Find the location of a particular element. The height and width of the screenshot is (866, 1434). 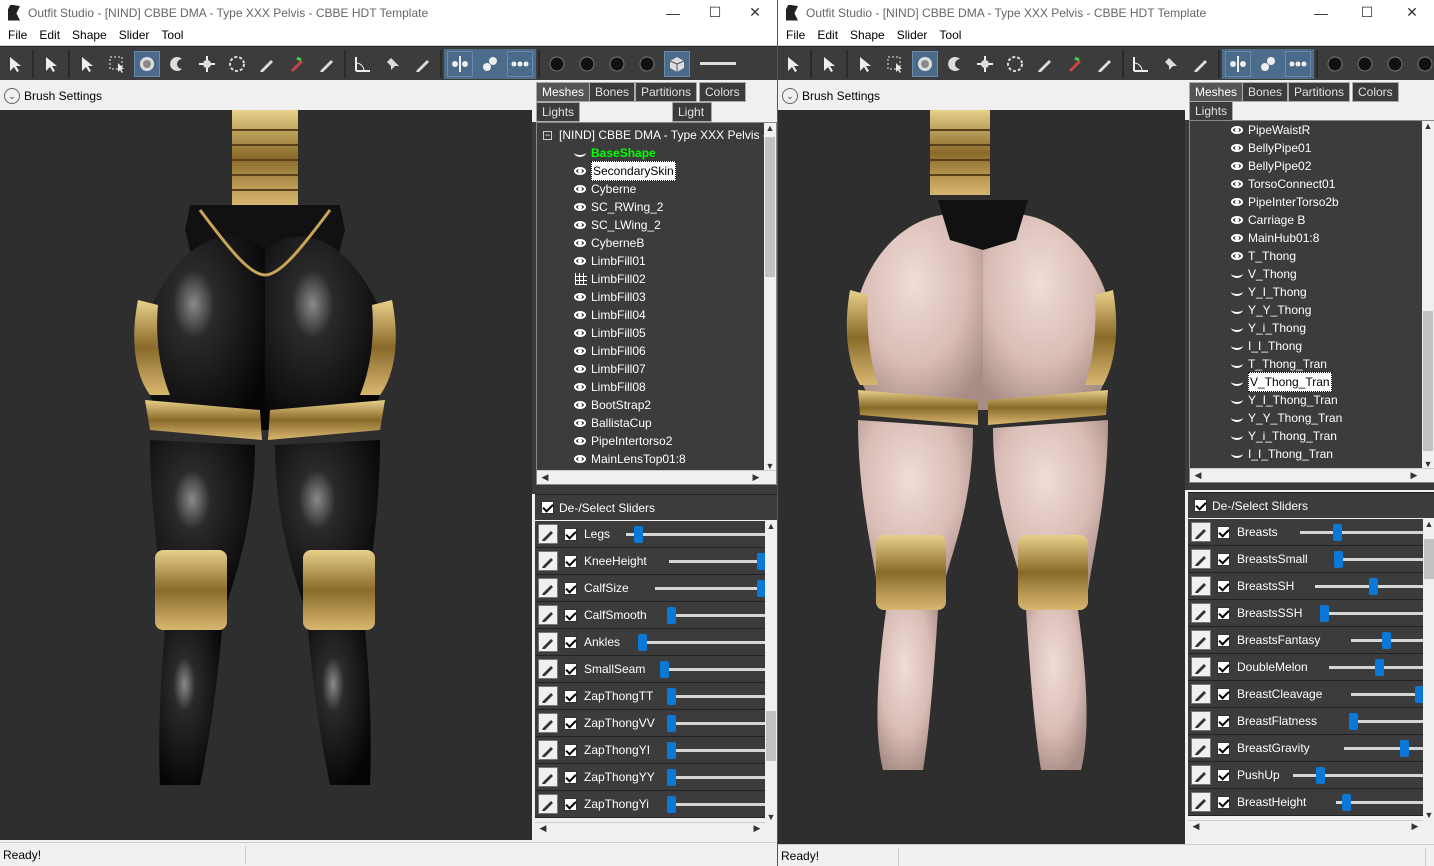

mesh-item: MainHub01:8 is located at coordinates (1274, 238).